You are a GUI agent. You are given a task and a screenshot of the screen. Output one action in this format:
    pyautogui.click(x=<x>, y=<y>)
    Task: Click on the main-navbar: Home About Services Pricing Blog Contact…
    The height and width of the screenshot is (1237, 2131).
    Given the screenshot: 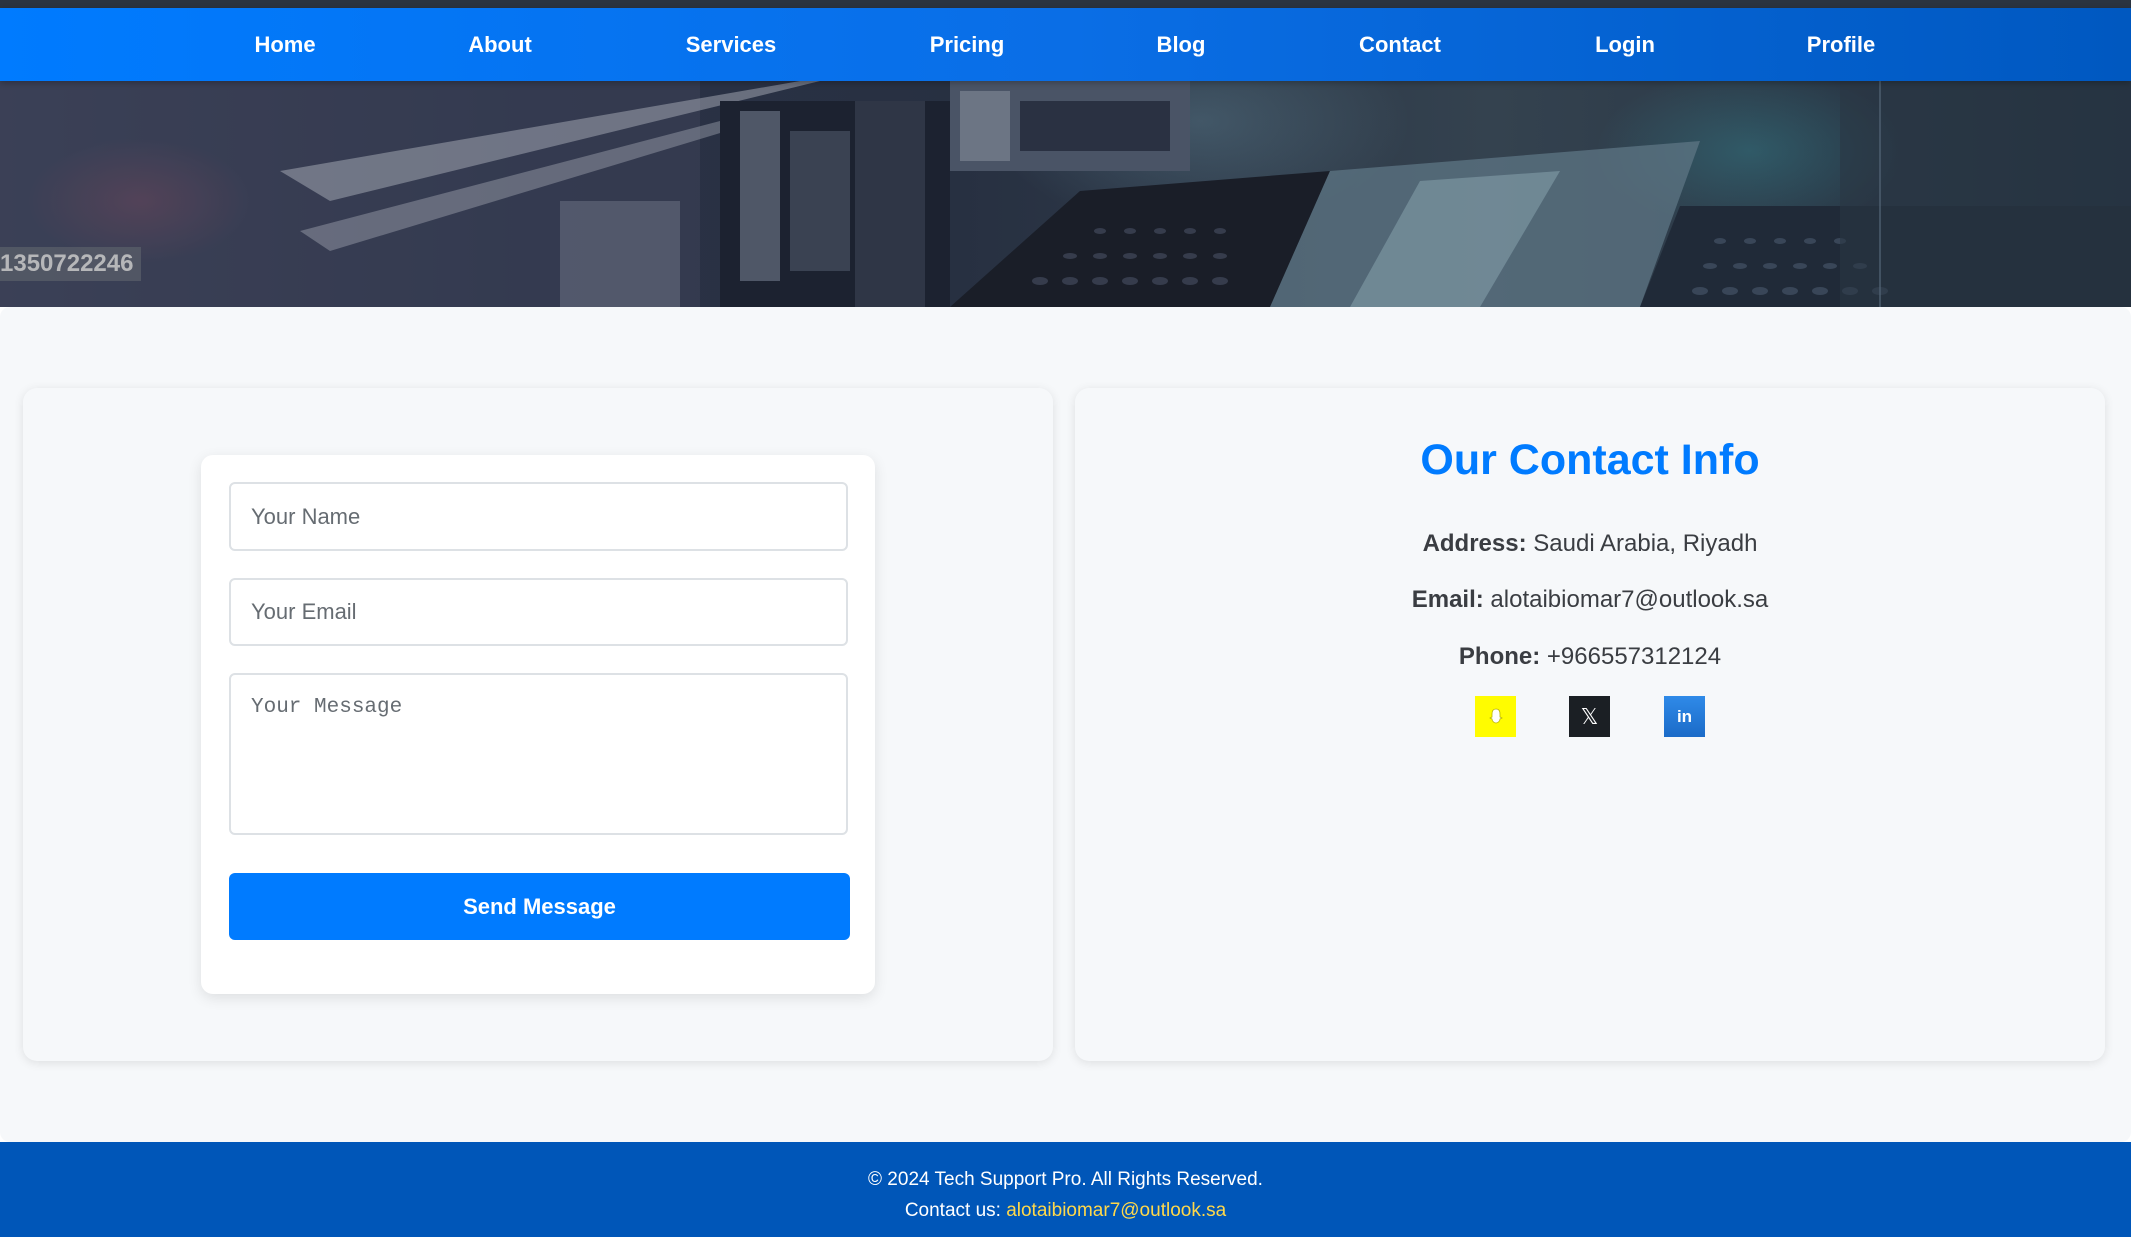 What is the action you would take?
    pyautogui.click(x=1065, y=44)
    